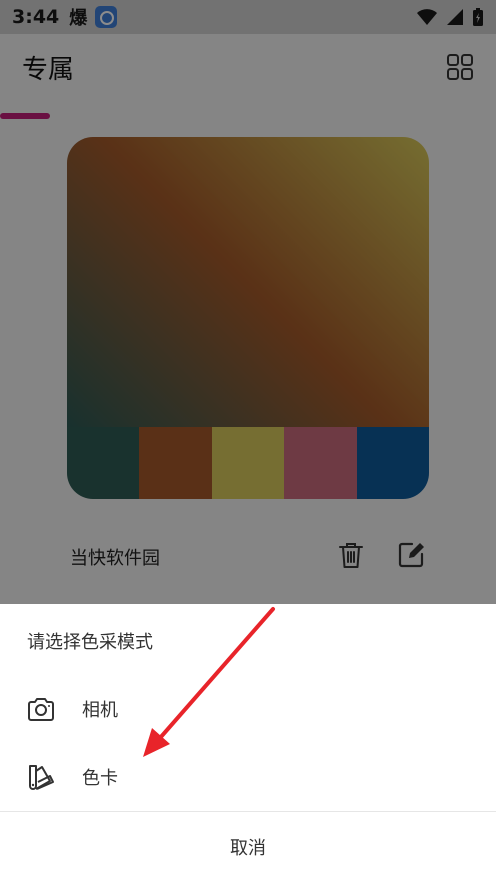 The image size is (496, 882). Describe the element at coordinates (90, 642) in the screenshot. I see `sheet-title: 请选择色采模式` at that location.